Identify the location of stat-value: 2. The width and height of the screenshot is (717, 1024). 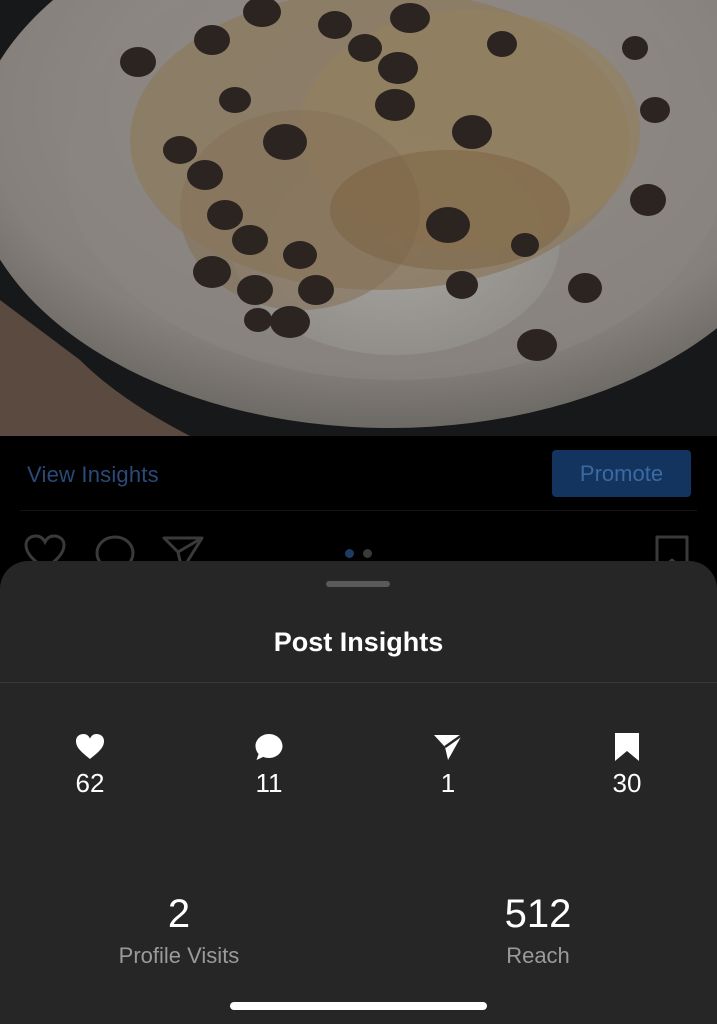
(179, 914).